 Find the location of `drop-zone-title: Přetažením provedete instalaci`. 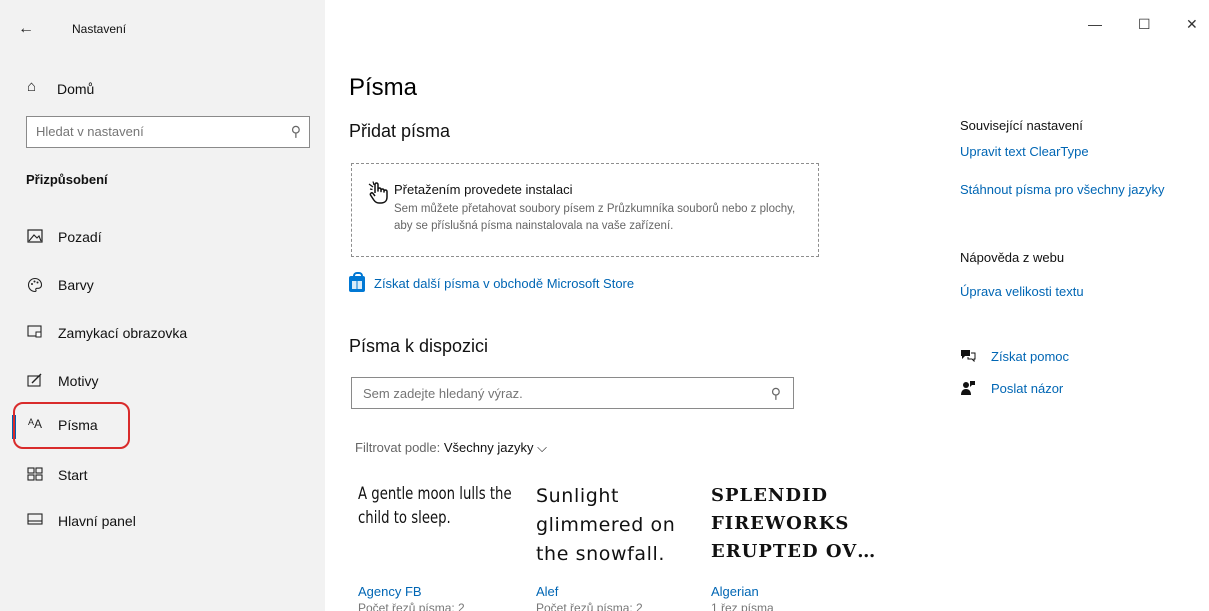

drop-zone-title: Přetažením provedete instalaci is located at coordinates (483, 189).